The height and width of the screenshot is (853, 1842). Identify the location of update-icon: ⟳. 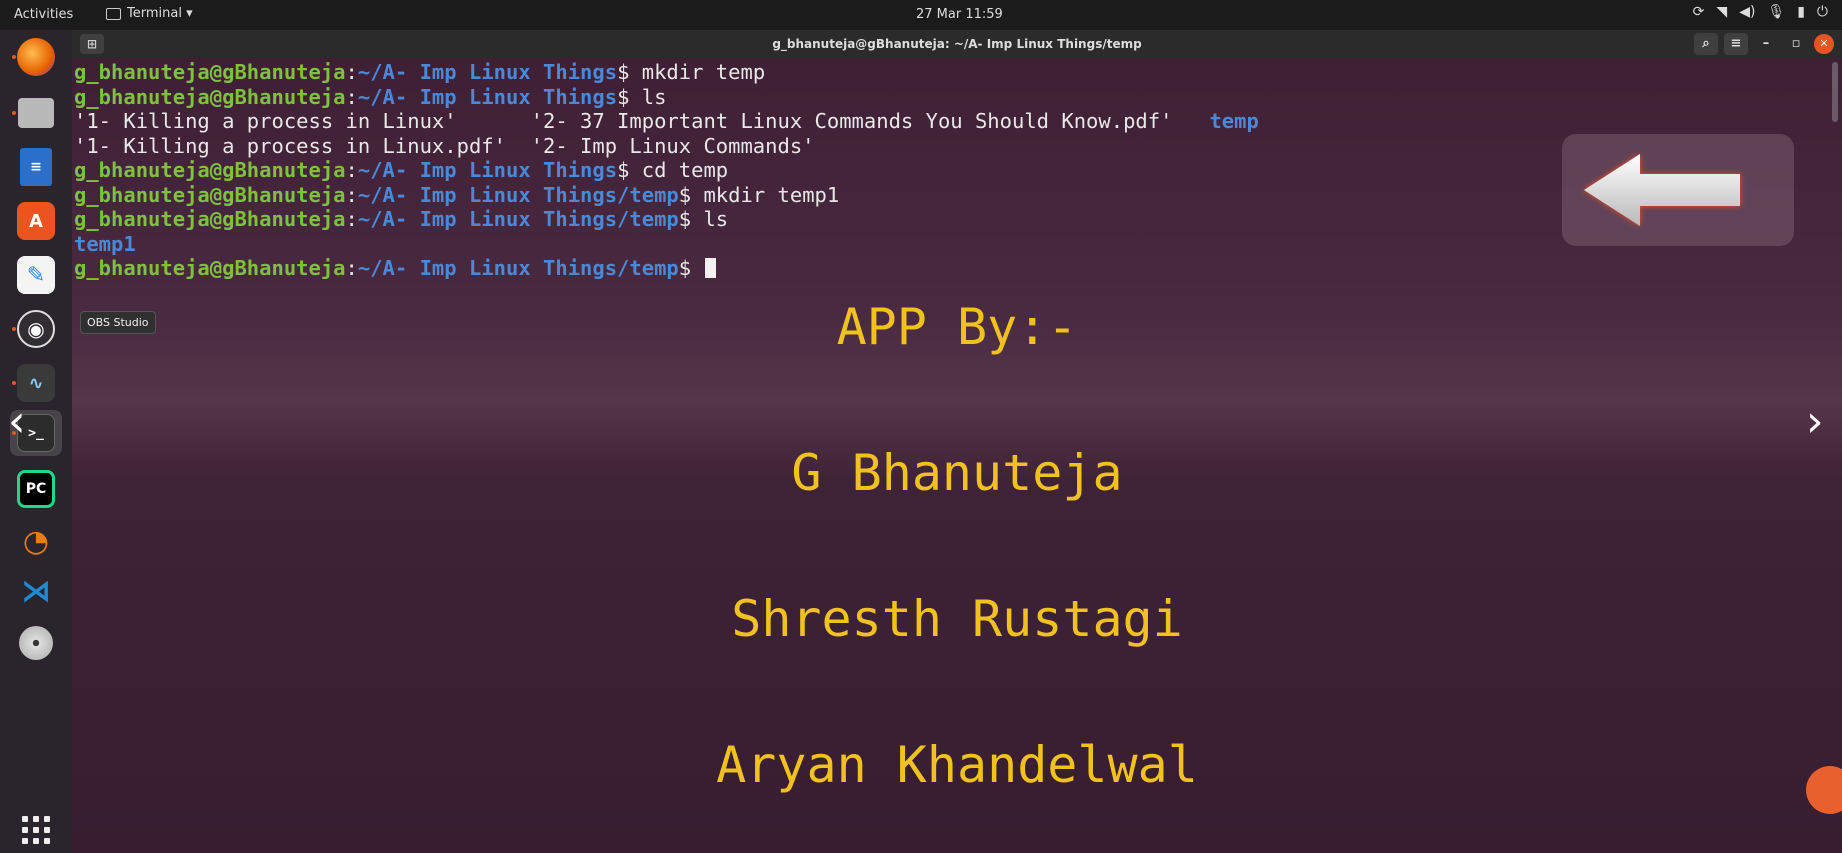
(1699, 12).